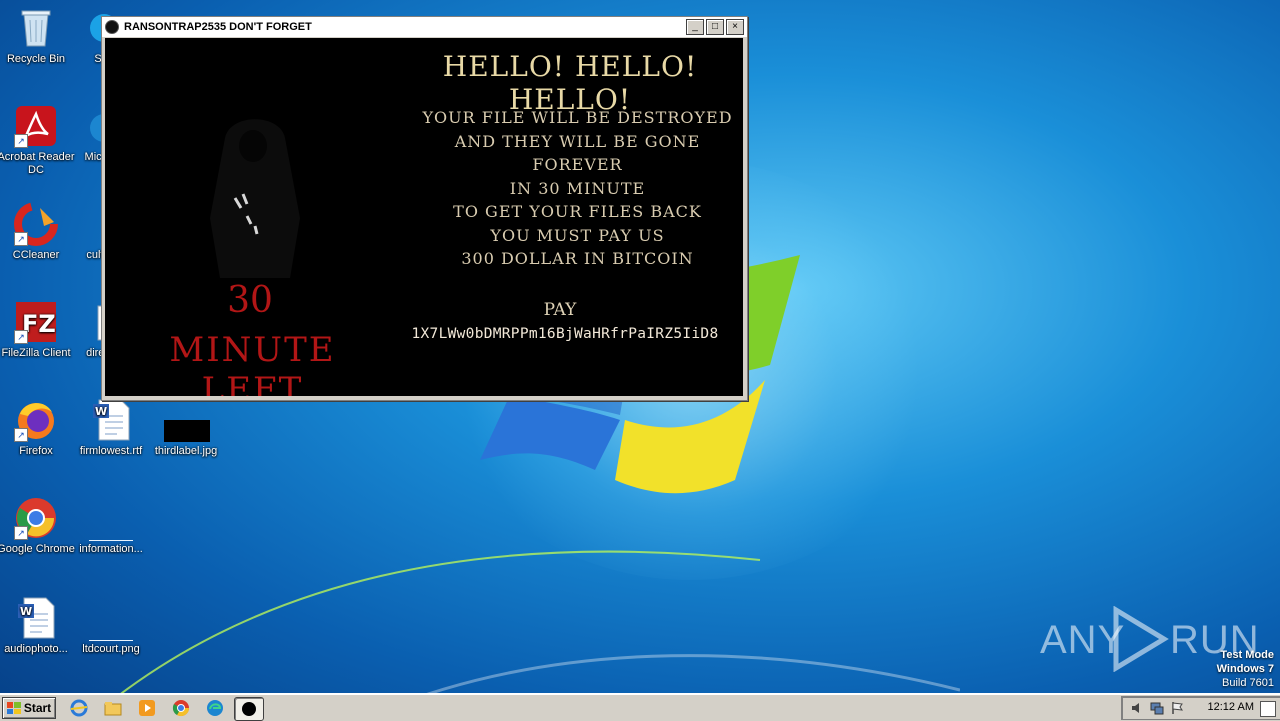 This screenshot has width=1280, height=721. I want to click on desktop-icon-label: firmlowest.rtf, so click(111, 451).